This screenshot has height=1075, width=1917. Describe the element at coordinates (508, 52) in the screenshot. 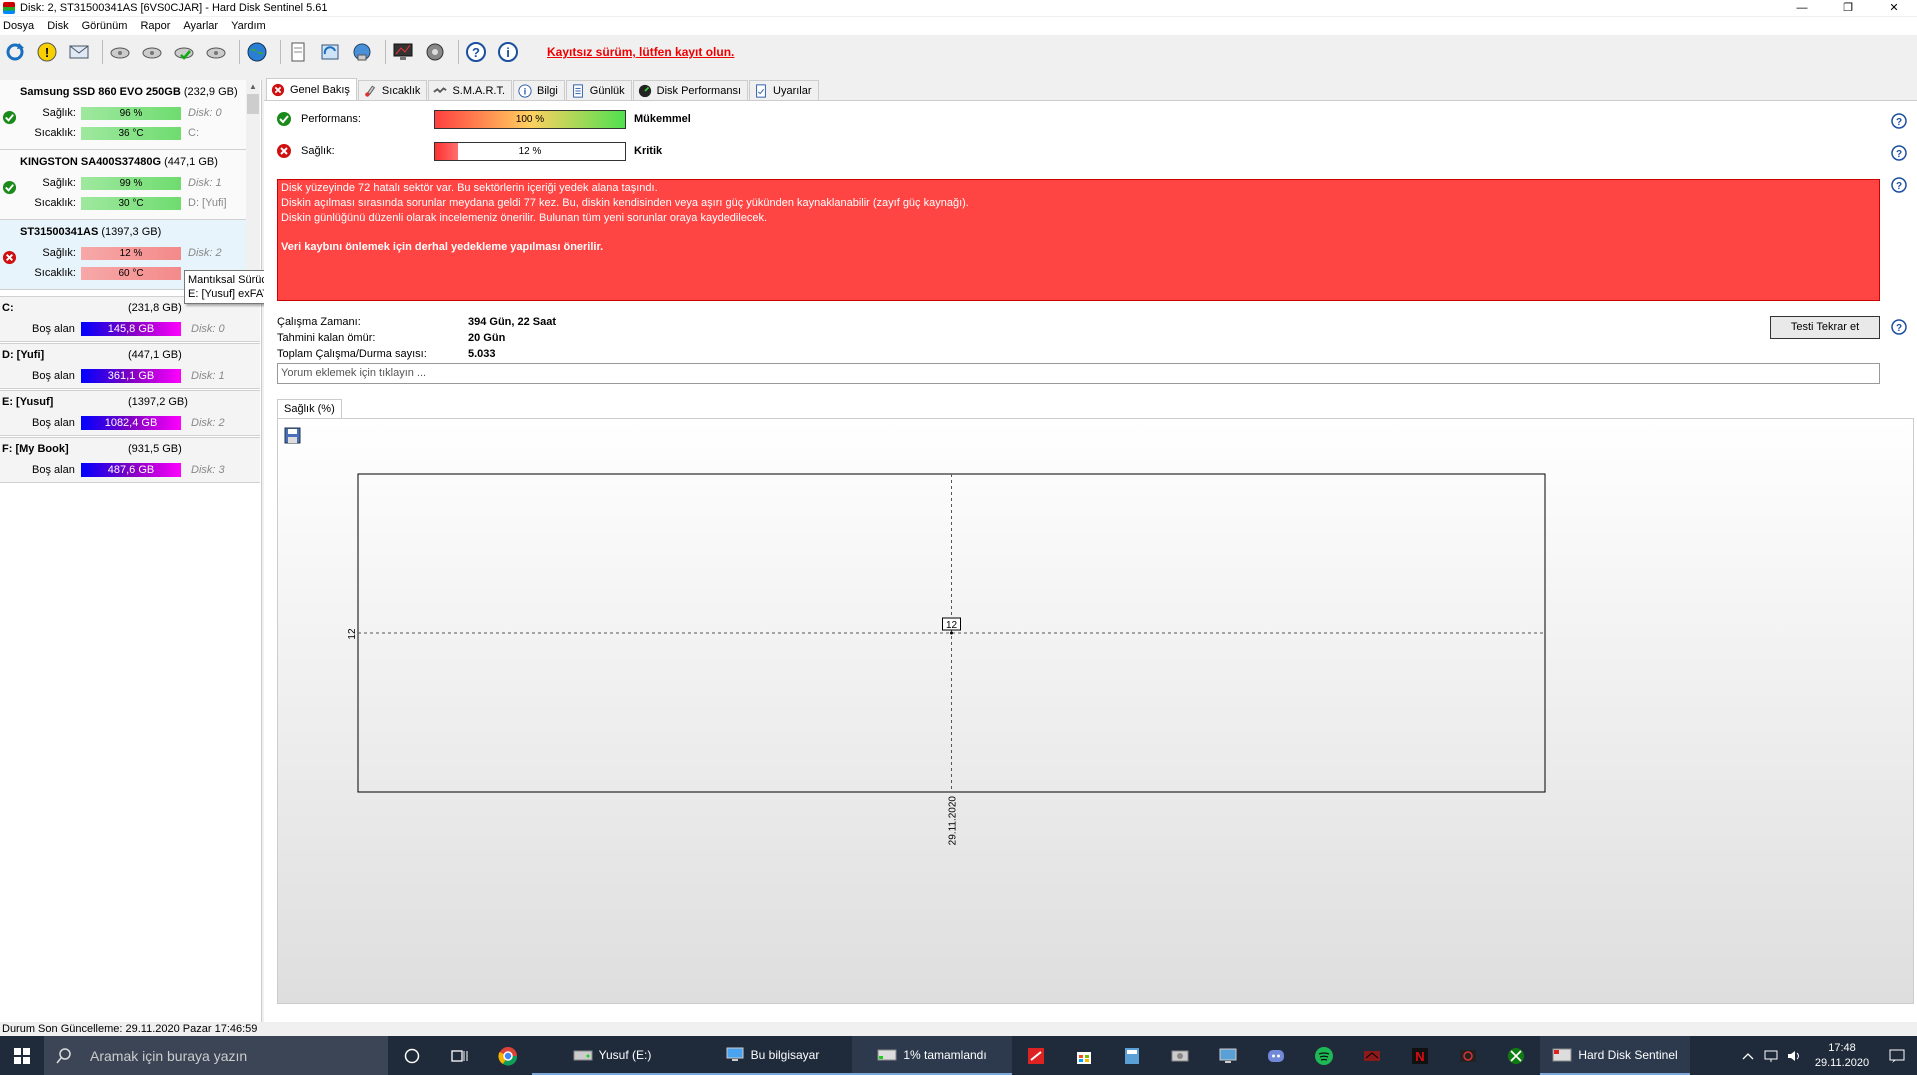

I see `info-button: i` at that location.